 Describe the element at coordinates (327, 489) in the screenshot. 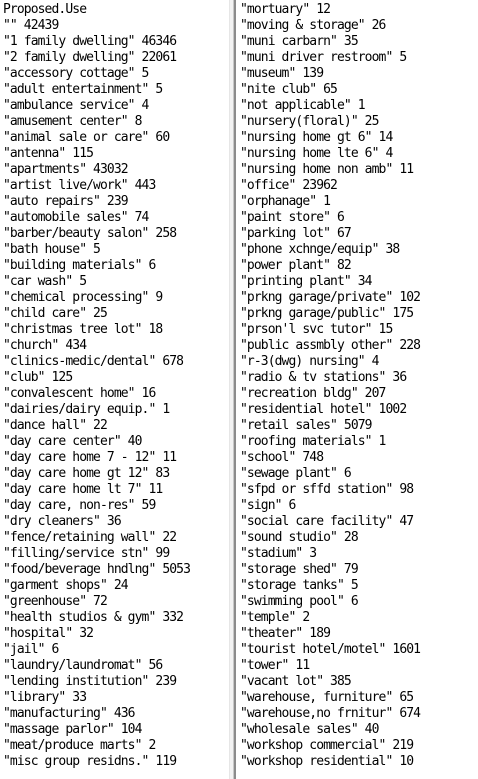

I see `text-line: "sfpd or sffd station" 98` at that location.